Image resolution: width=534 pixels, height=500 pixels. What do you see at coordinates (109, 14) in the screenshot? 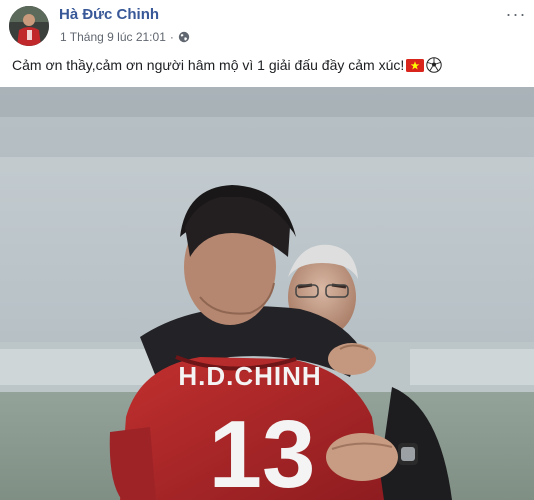
I see `author-name: Hà Đức Chinh` at bounding box center [109, 14].